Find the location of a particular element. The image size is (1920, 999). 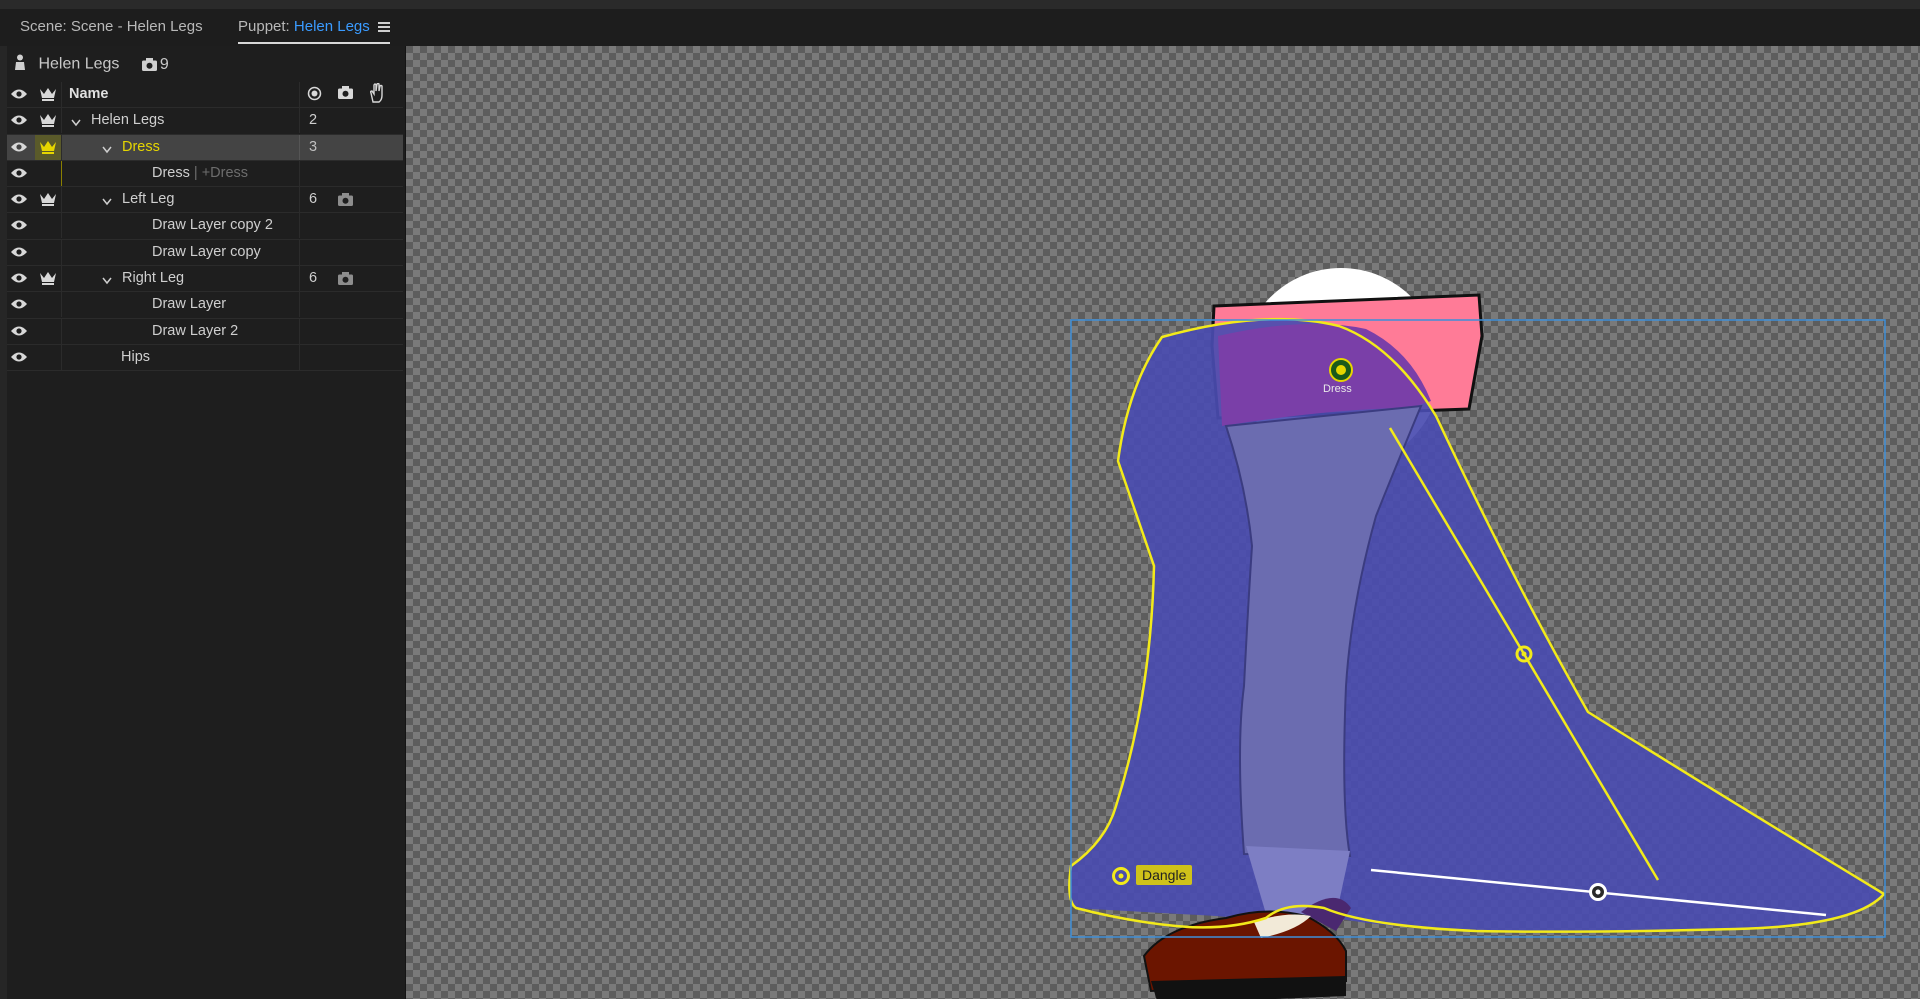

puppet-title: Helen Legs is located at coordinates (79, 64).